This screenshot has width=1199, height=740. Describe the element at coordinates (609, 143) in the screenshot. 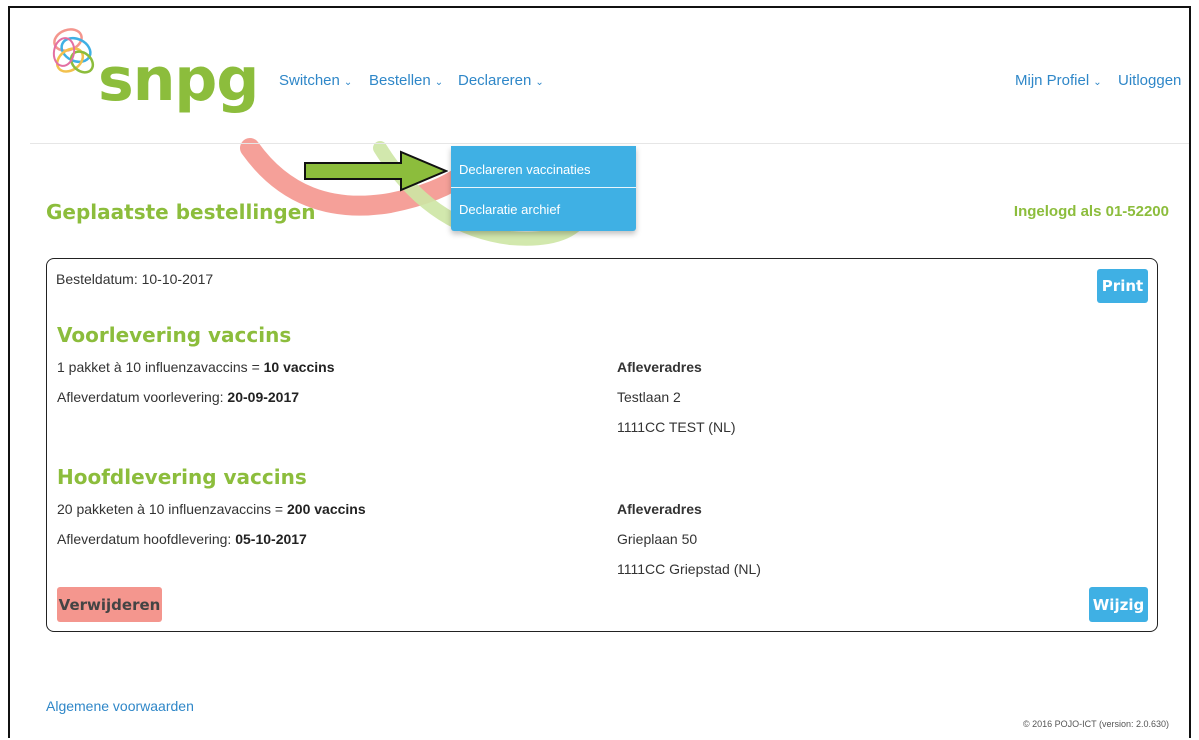

I see `header-divider` at that location.